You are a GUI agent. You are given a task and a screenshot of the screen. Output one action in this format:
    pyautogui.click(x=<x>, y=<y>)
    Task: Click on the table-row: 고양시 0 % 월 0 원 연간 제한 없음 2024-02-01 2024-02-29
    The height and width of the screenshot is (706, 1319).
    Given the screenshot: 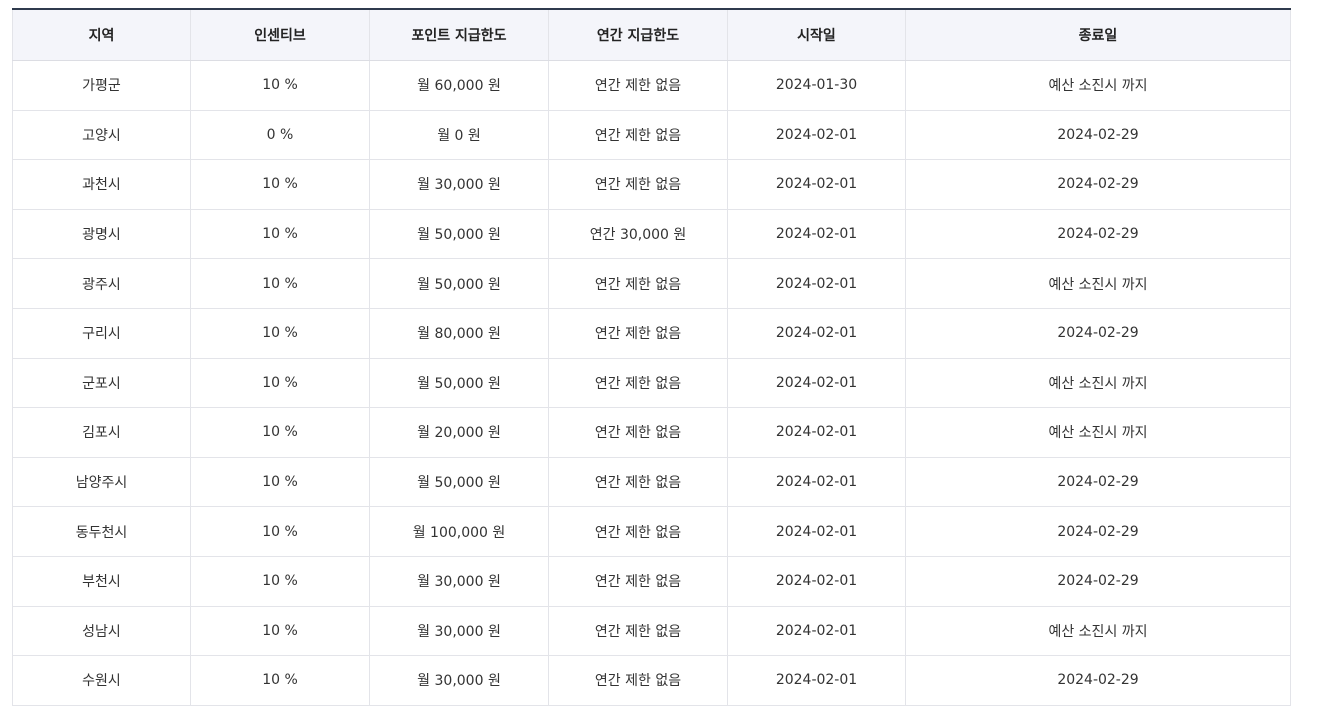 What is the action you would take?
    pyautogui.click(x=651, y=135)
    